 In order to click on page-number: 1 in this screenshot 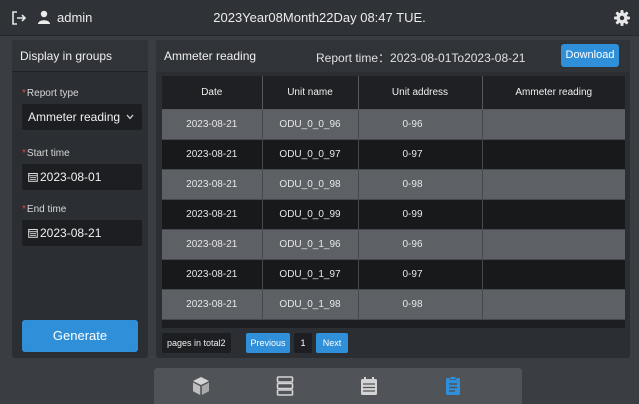, I will do `click(303, 343)`.